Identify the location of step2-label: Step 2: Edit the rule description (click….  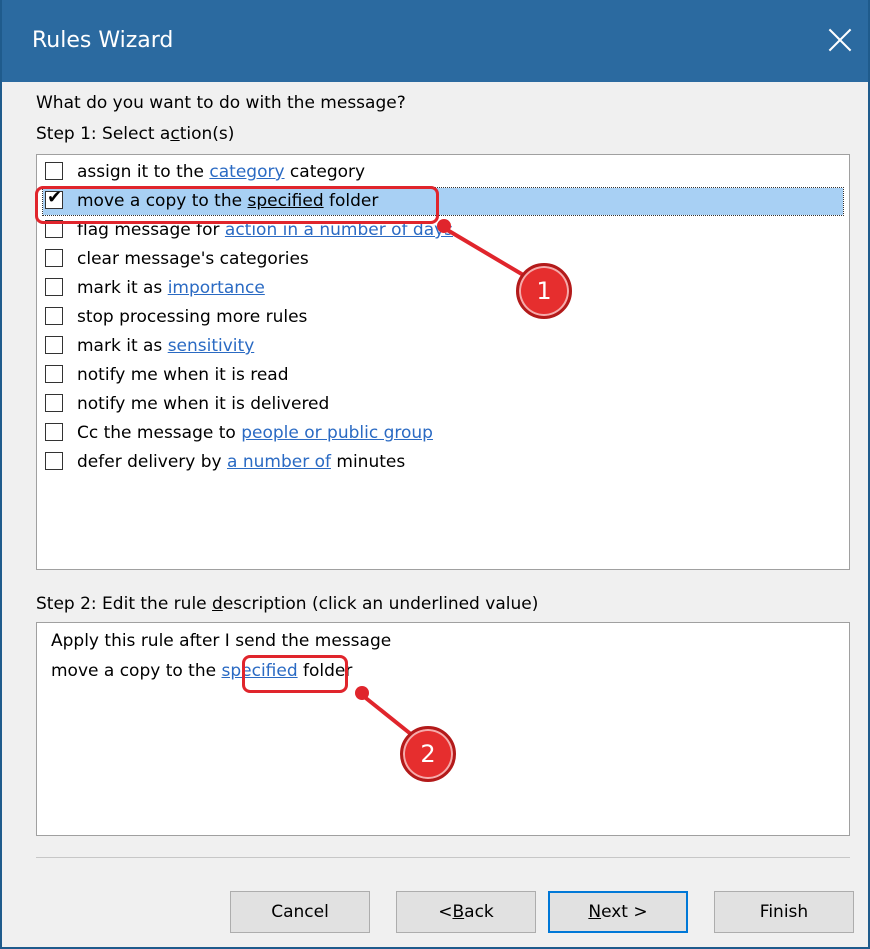
(287, 604).